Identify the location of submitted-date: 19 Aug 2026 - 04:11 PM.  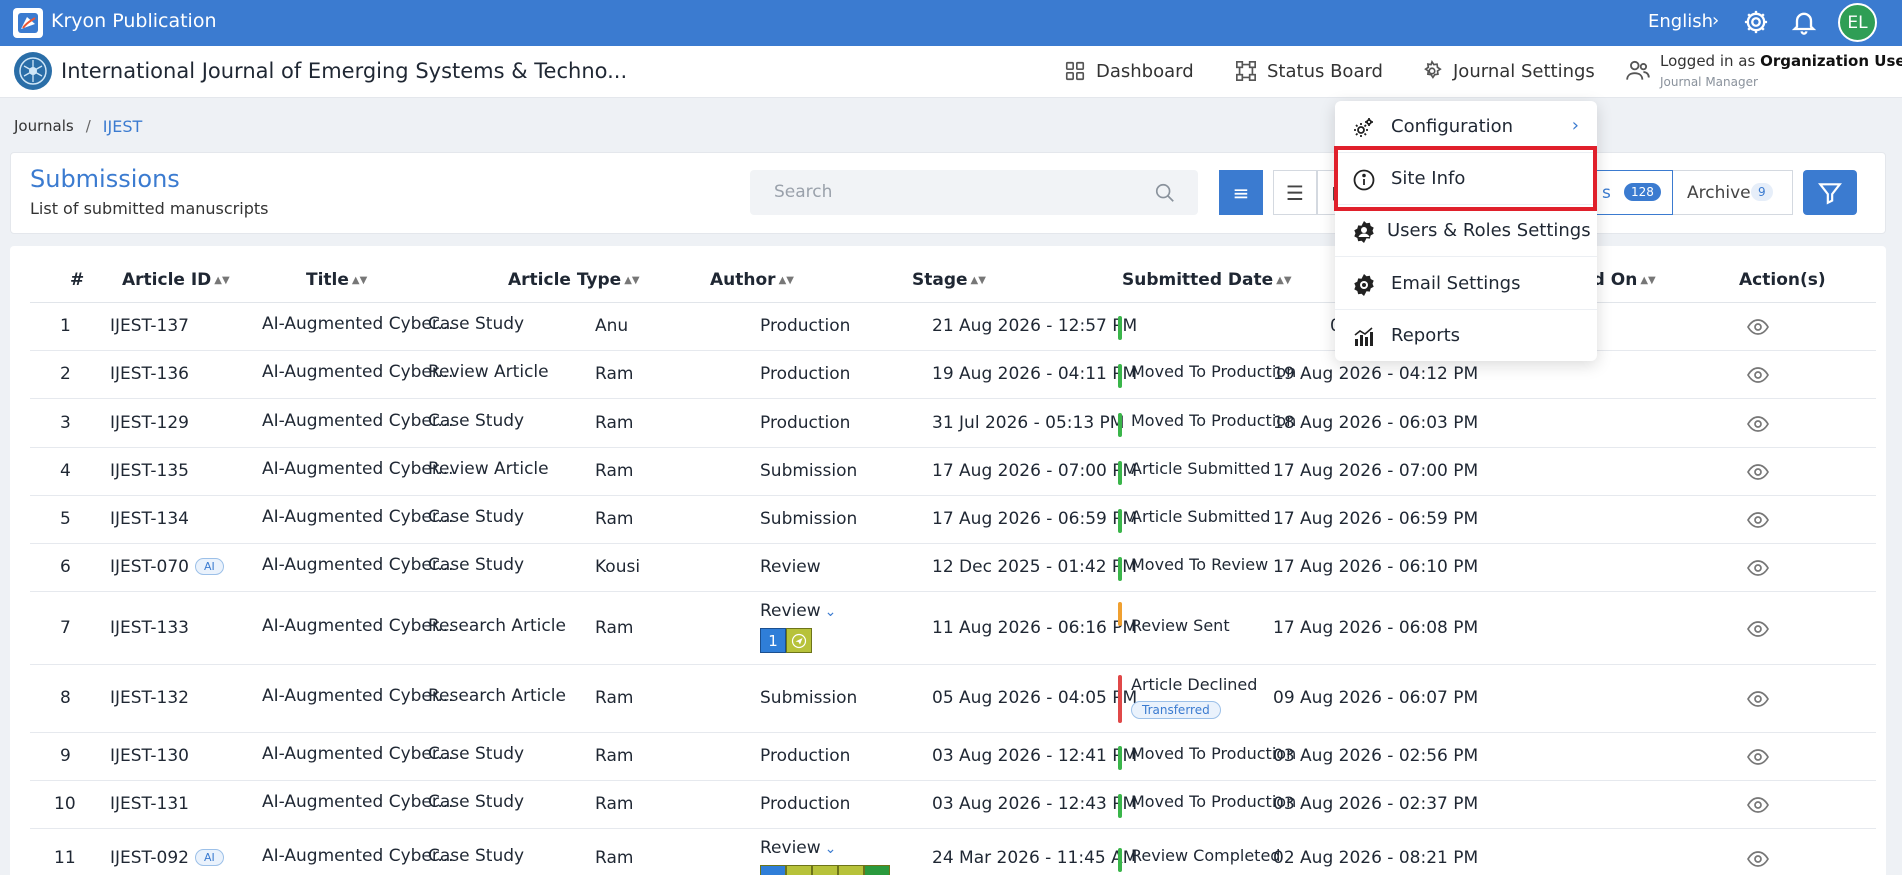
(1035, 374).